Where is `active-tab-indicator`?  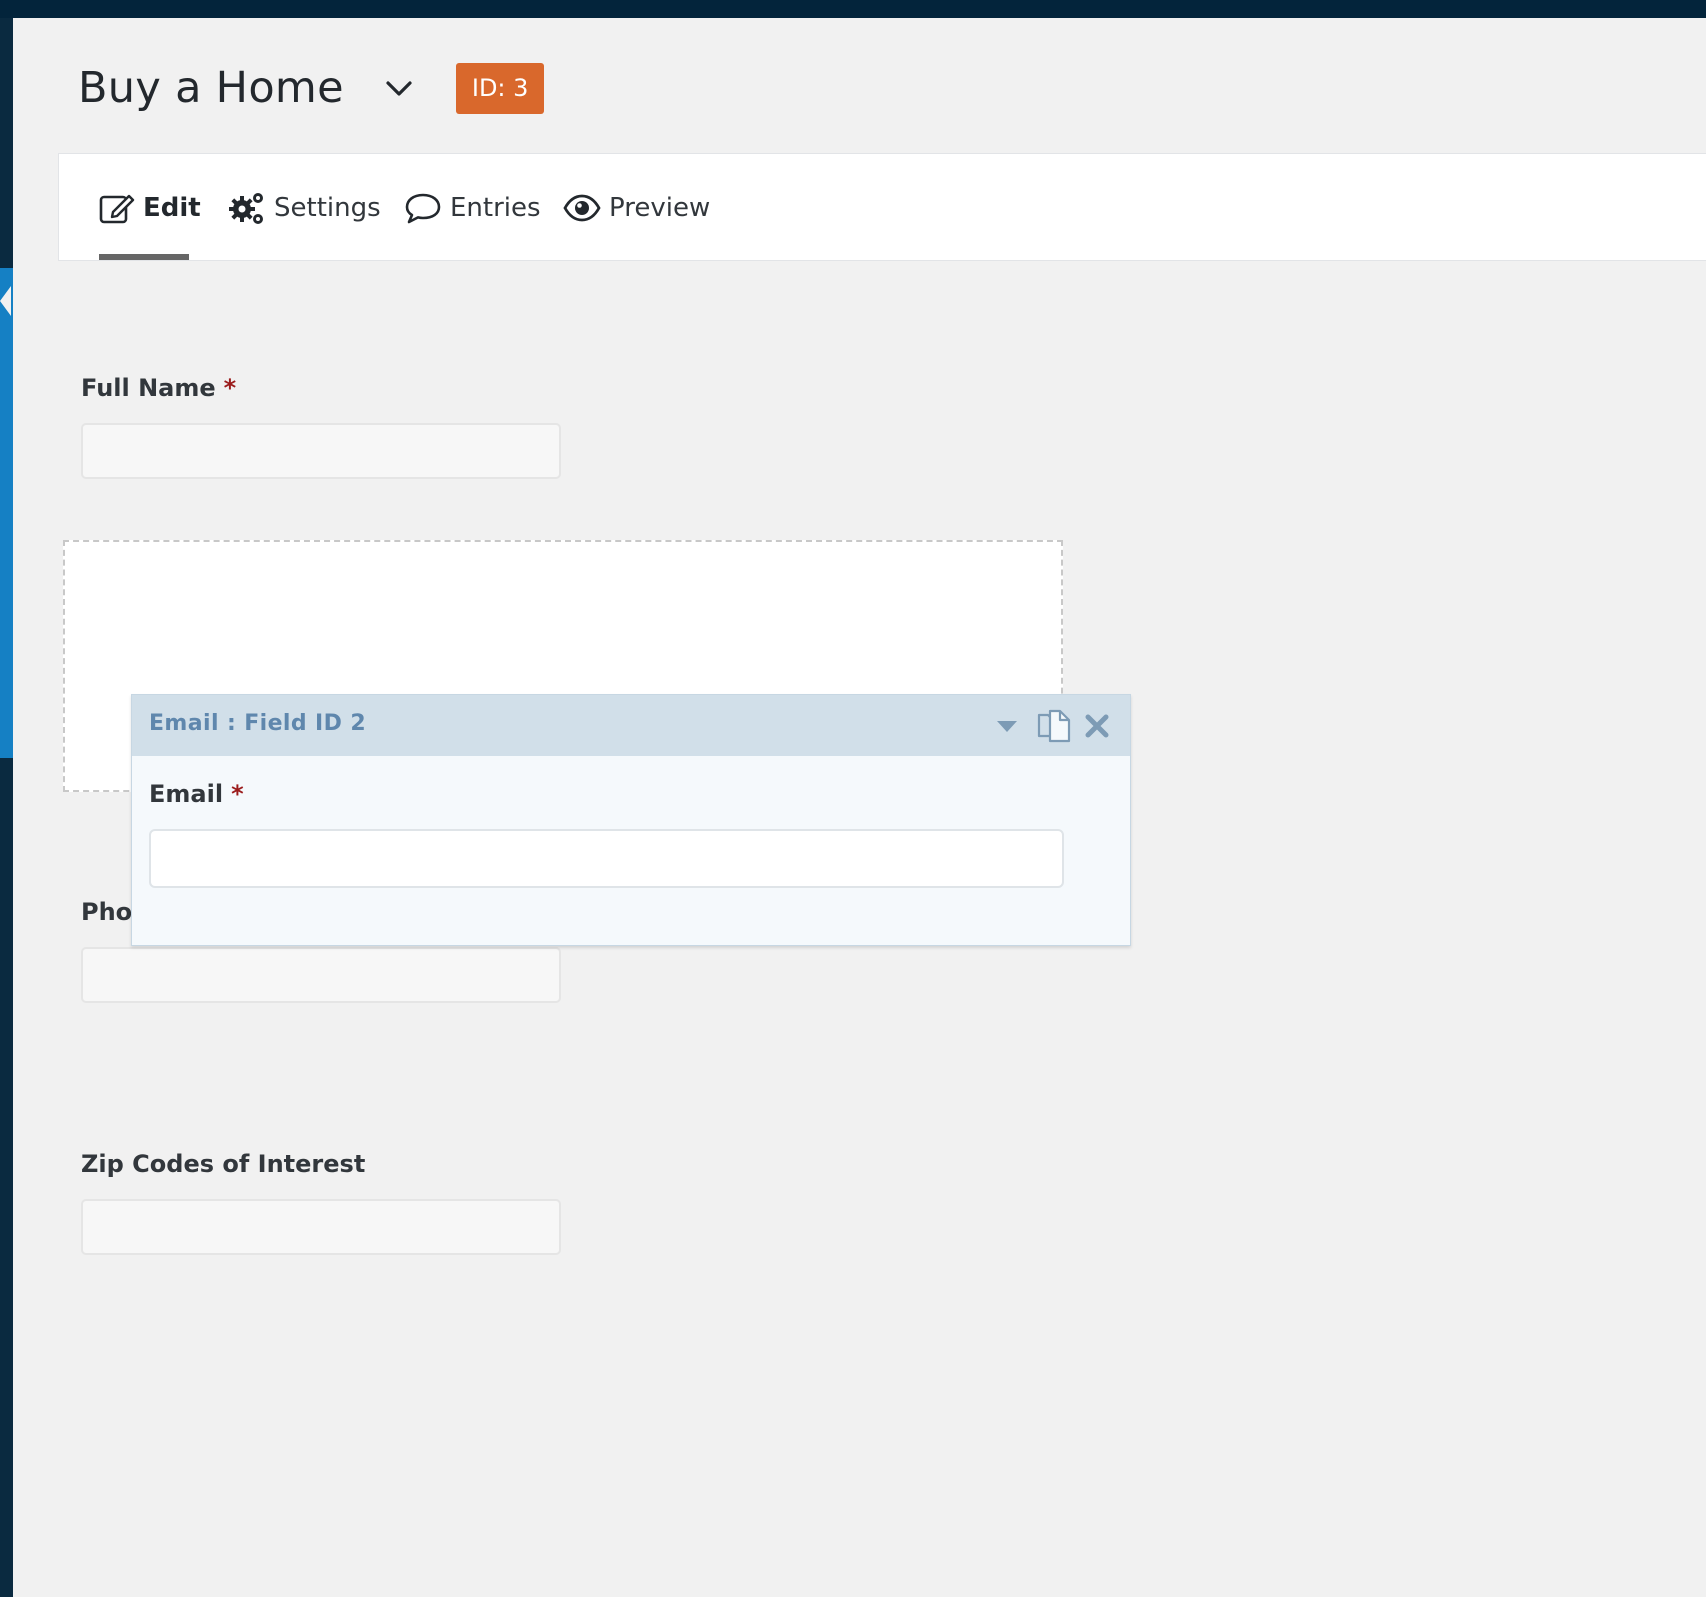 active-tab-indicator is located at coordinates (144, 257).